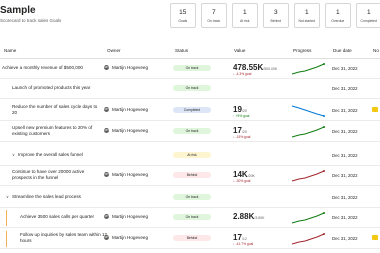  Describe the element at coordinates (64, 217) in the screenshot. I see `goal-name: Achieve 3500 sales calls per quarter` at that location.